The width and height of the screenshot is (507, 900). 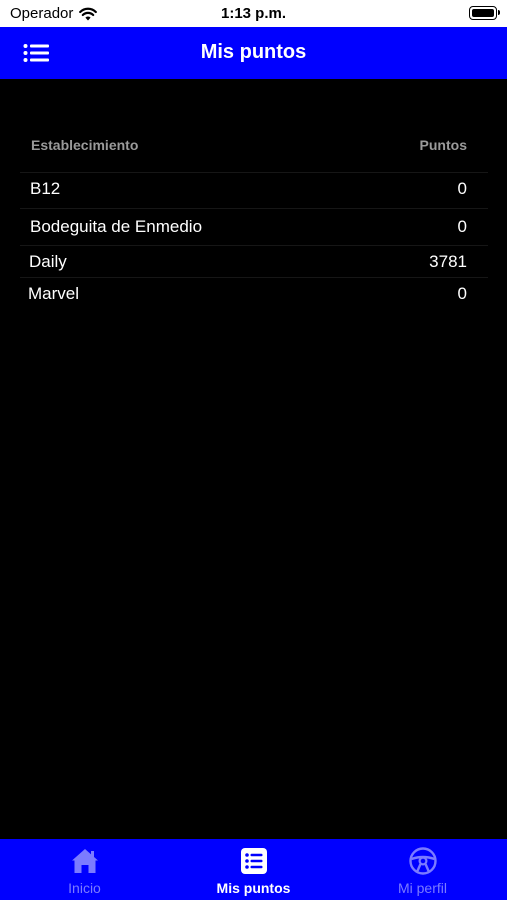 I want to click on row-name: Daily, so click(x=48, y=261).